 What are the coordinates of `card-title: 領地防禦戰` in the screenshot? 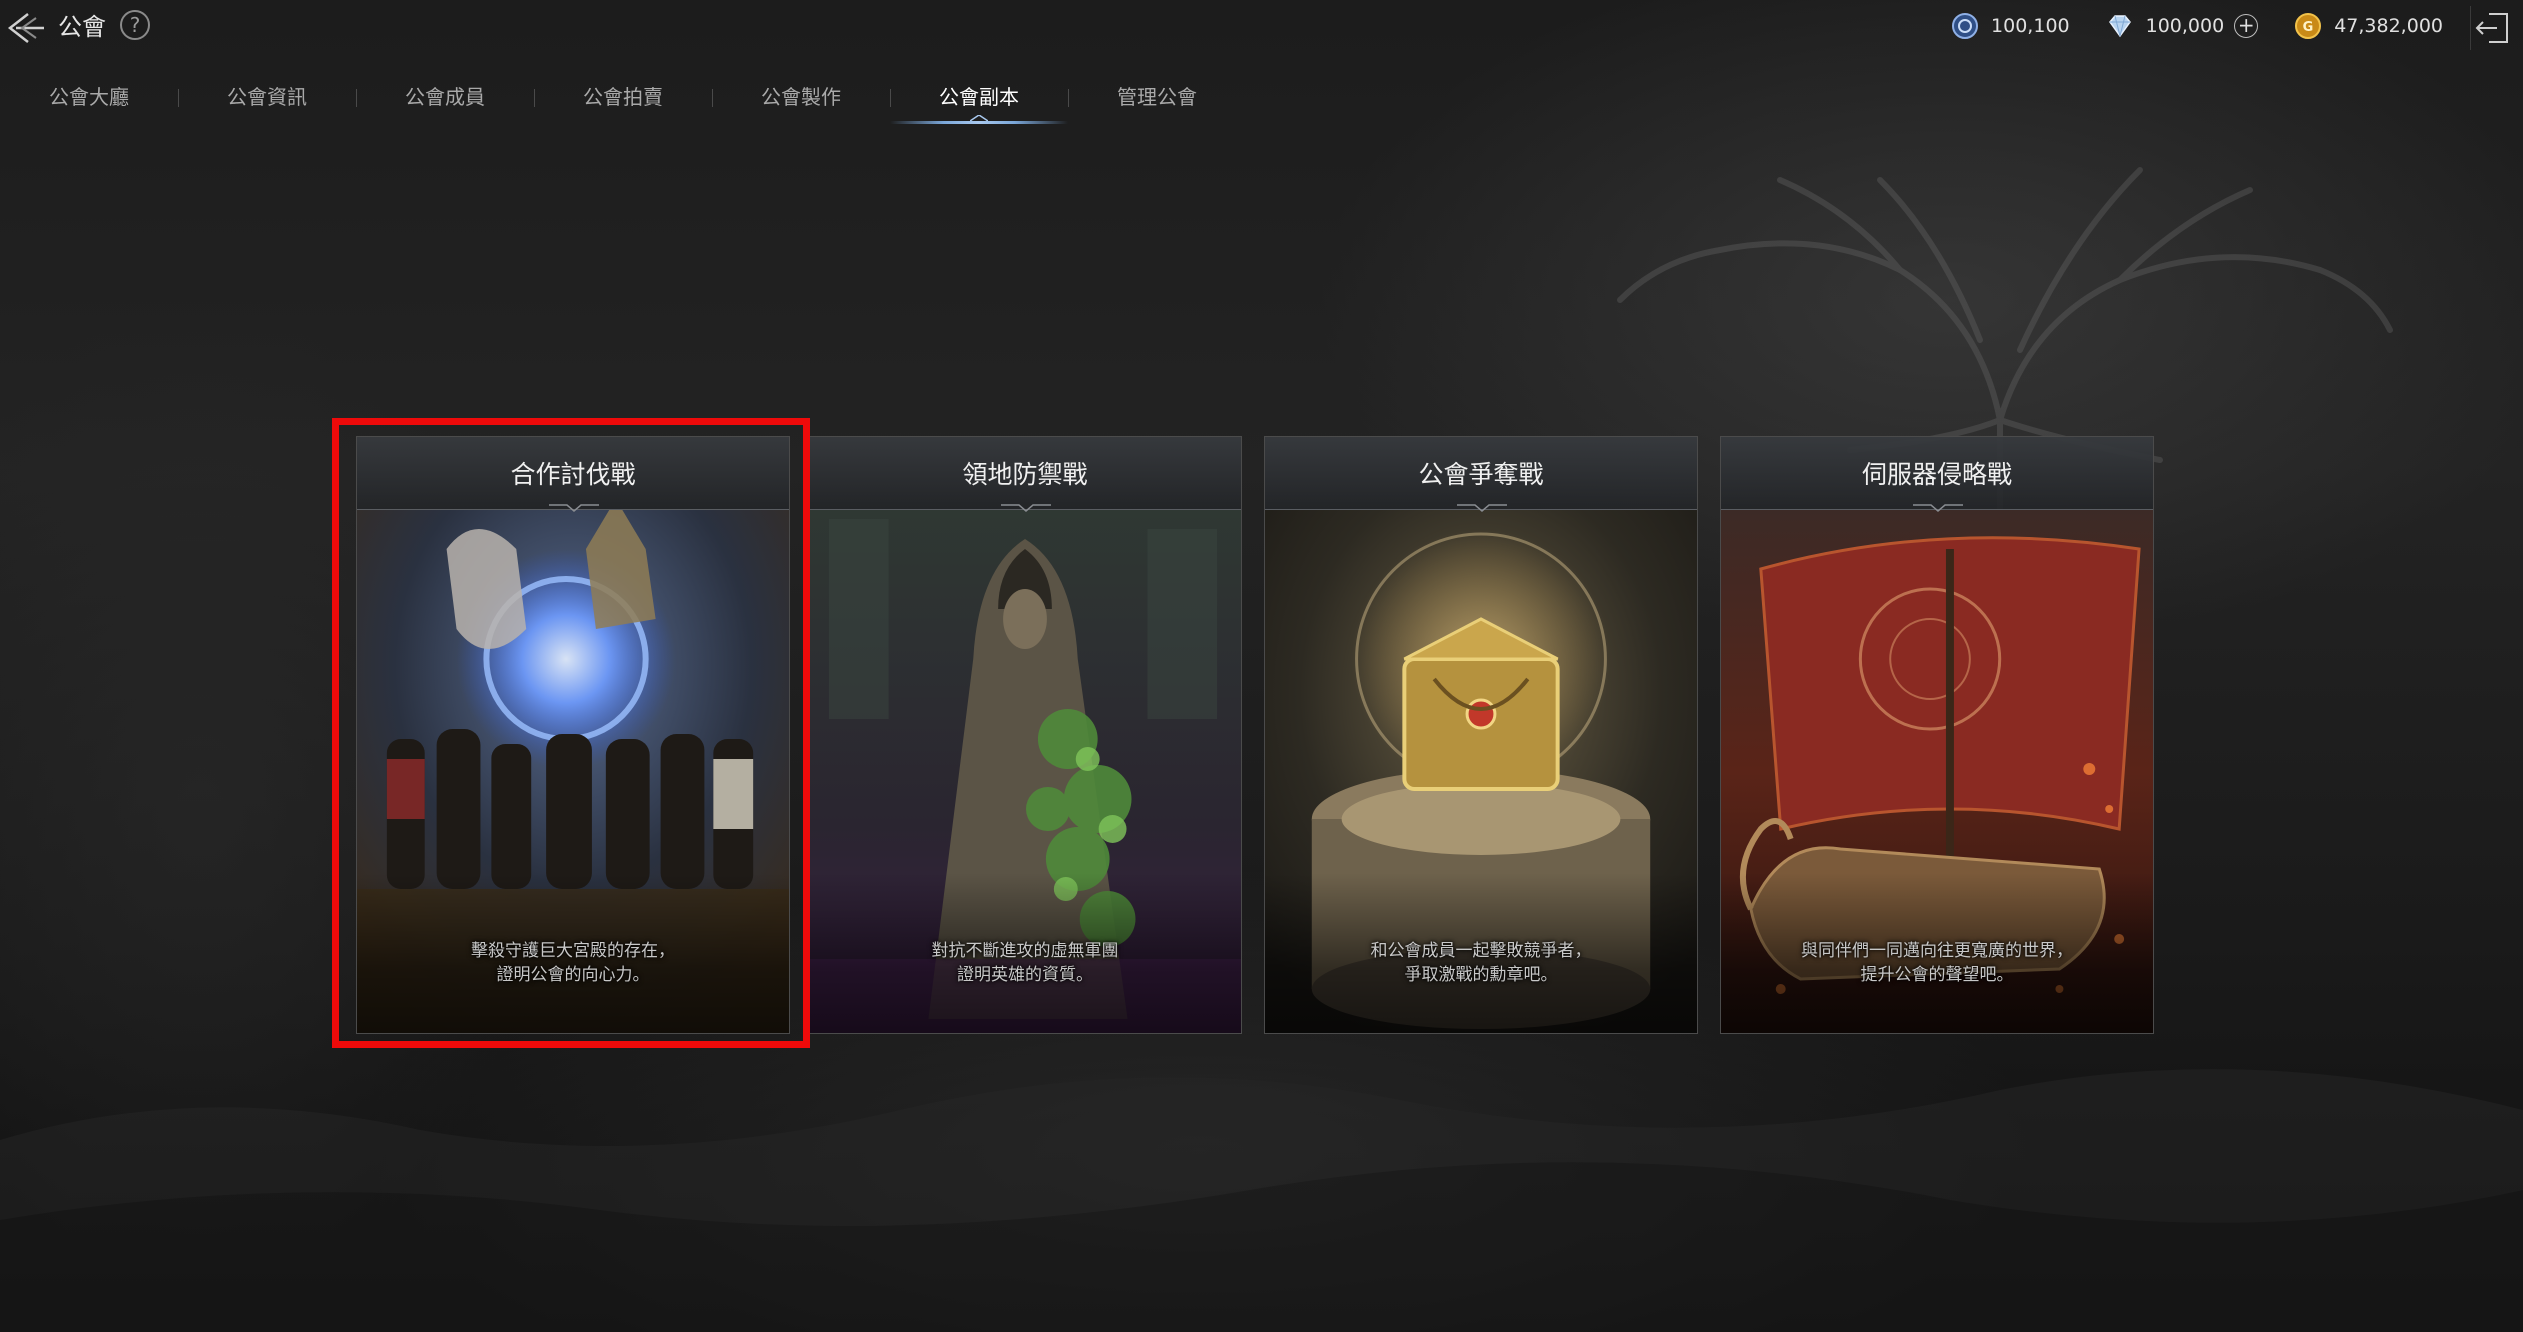 It's located at (1025, 474).